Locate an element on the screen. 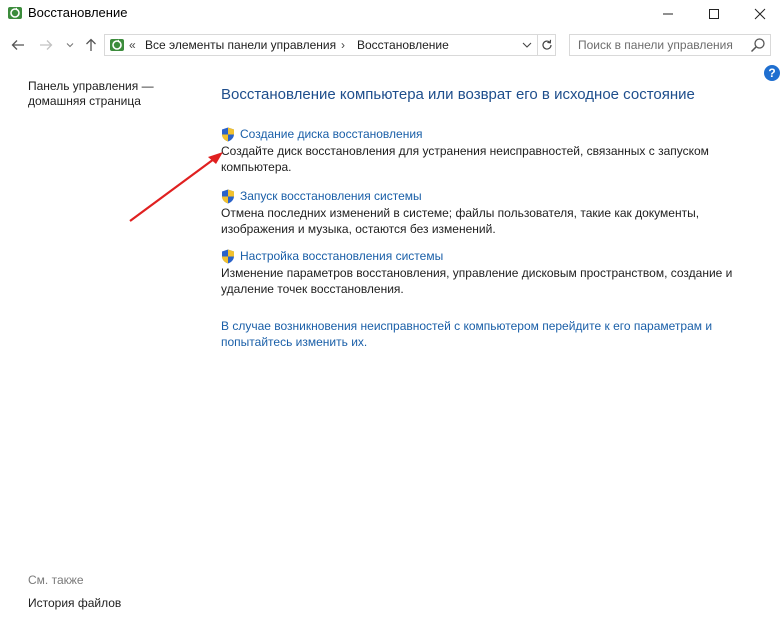 This screenshot has height=630, width=783. address-overflow: « is located at coordinates (132, 45).